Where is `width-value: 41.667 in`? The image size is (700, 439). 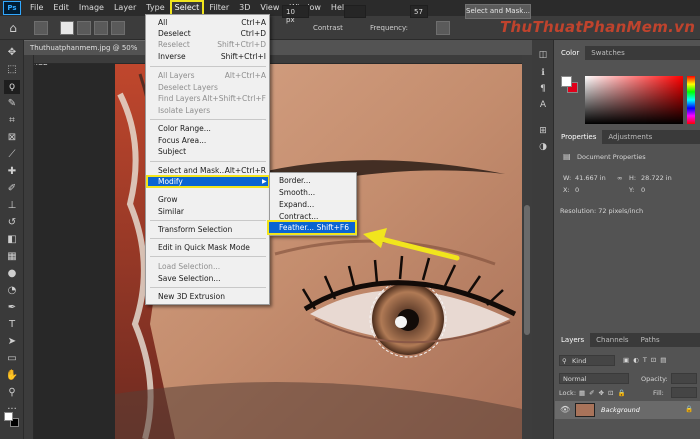 width-value: 41.667 in is located at coordinates (590, 178).